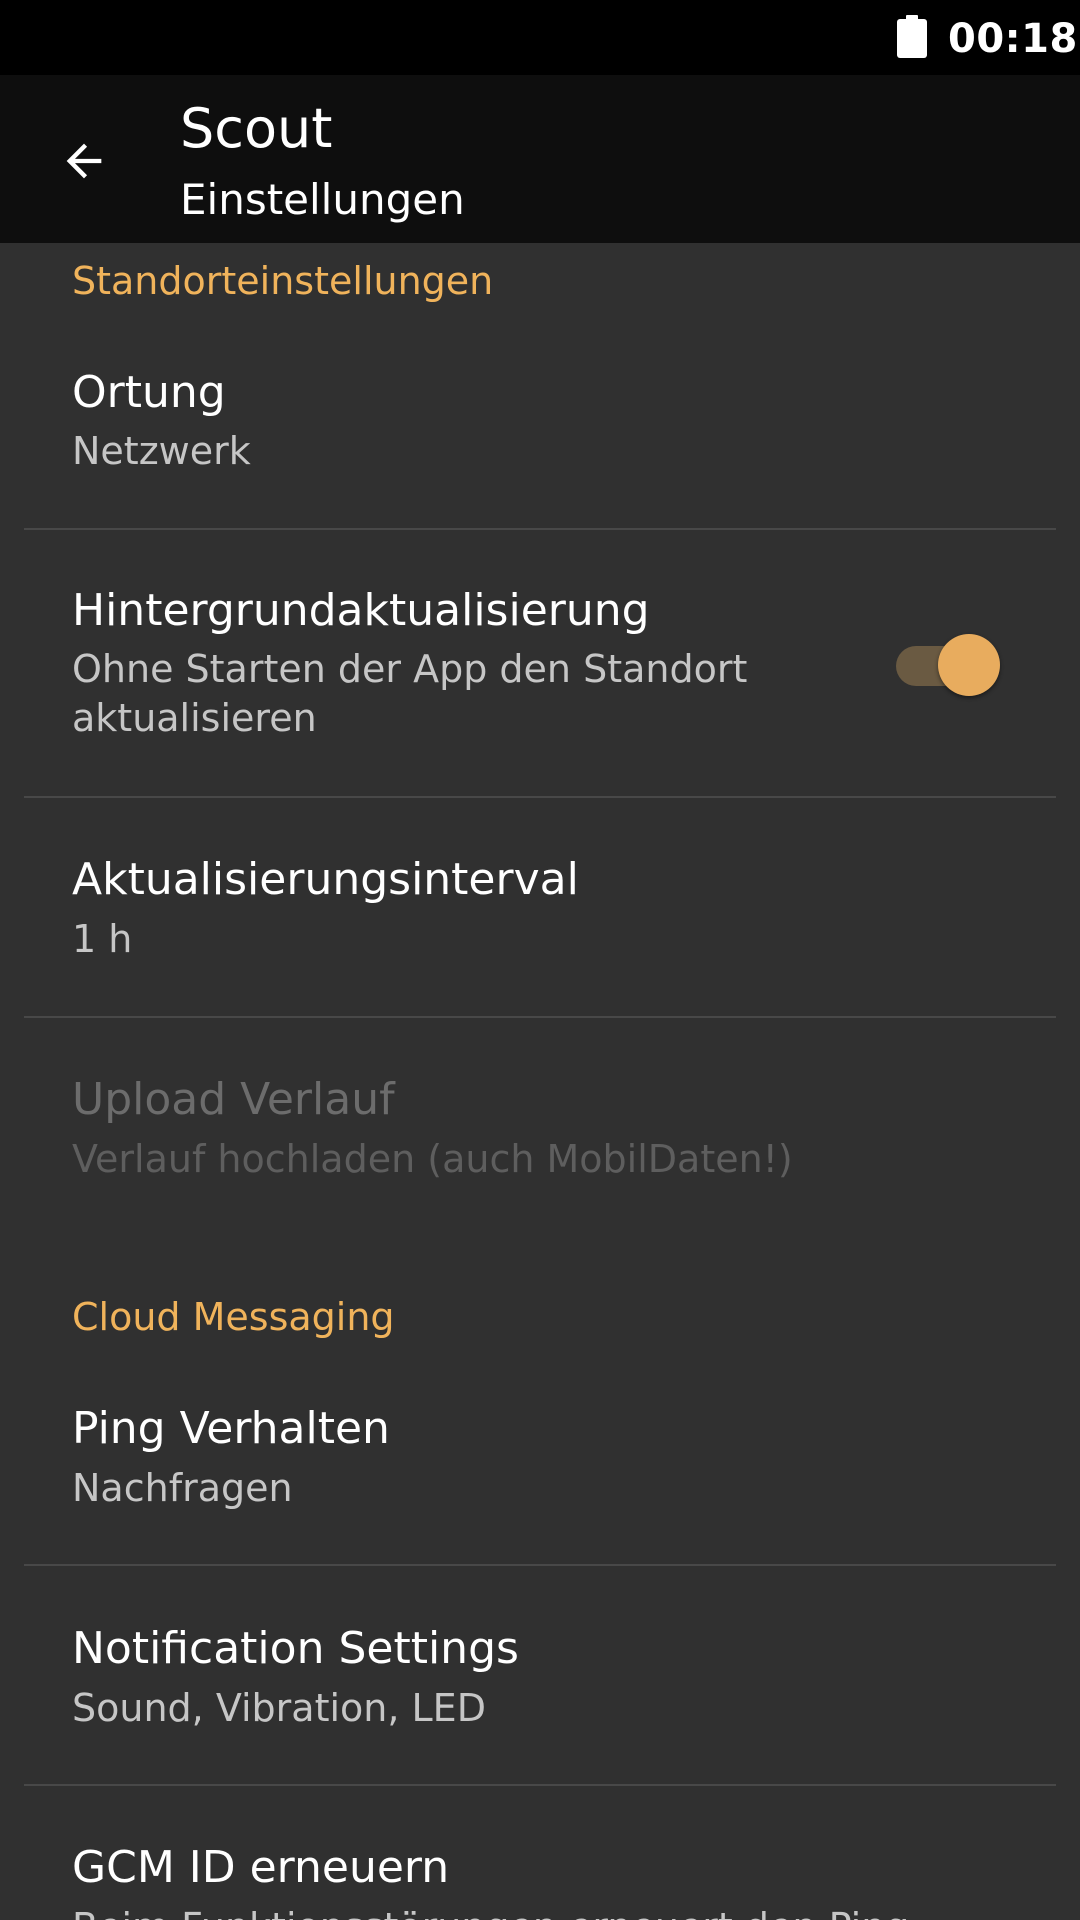 Image resolution: width=1080 pixels, height=1920 pixels. Describe the element at coordinates (256, 128) in the screenshot. I see `toolbar-title: Scout` at that location.